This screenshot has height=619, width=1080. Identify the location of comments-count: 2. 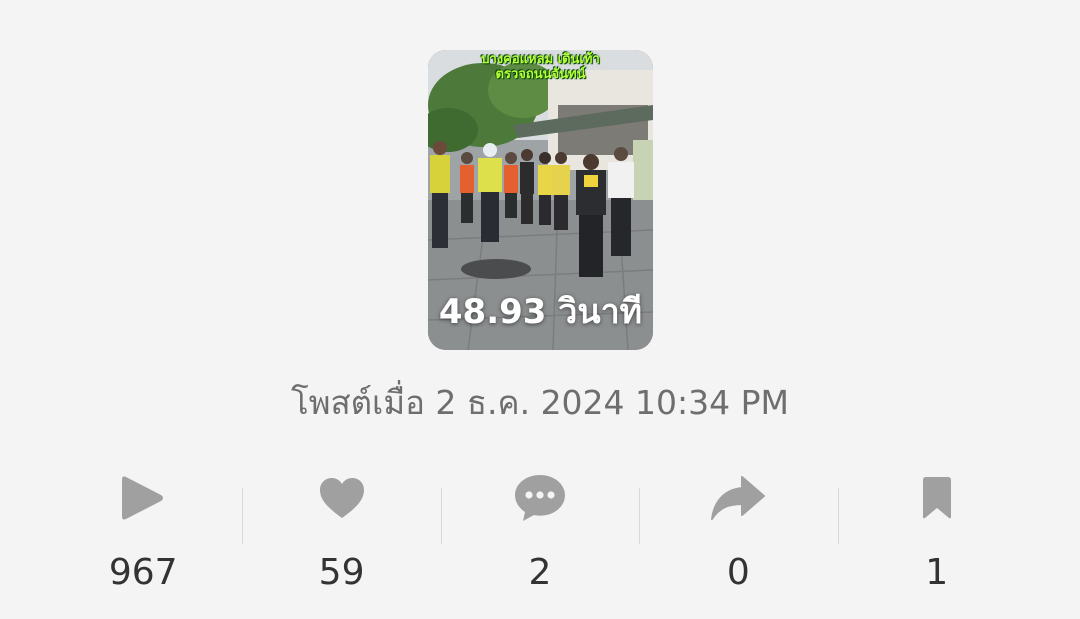
(540, 572).